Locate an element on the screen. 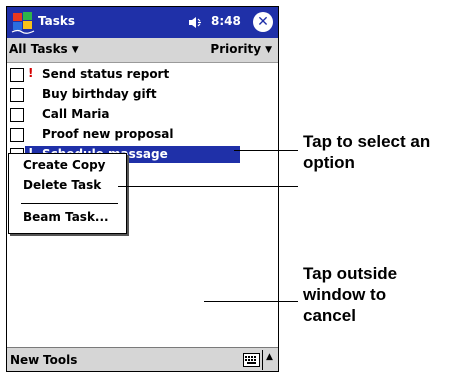  task-row: Buy birthday gift is located at coordinates (142, 95).